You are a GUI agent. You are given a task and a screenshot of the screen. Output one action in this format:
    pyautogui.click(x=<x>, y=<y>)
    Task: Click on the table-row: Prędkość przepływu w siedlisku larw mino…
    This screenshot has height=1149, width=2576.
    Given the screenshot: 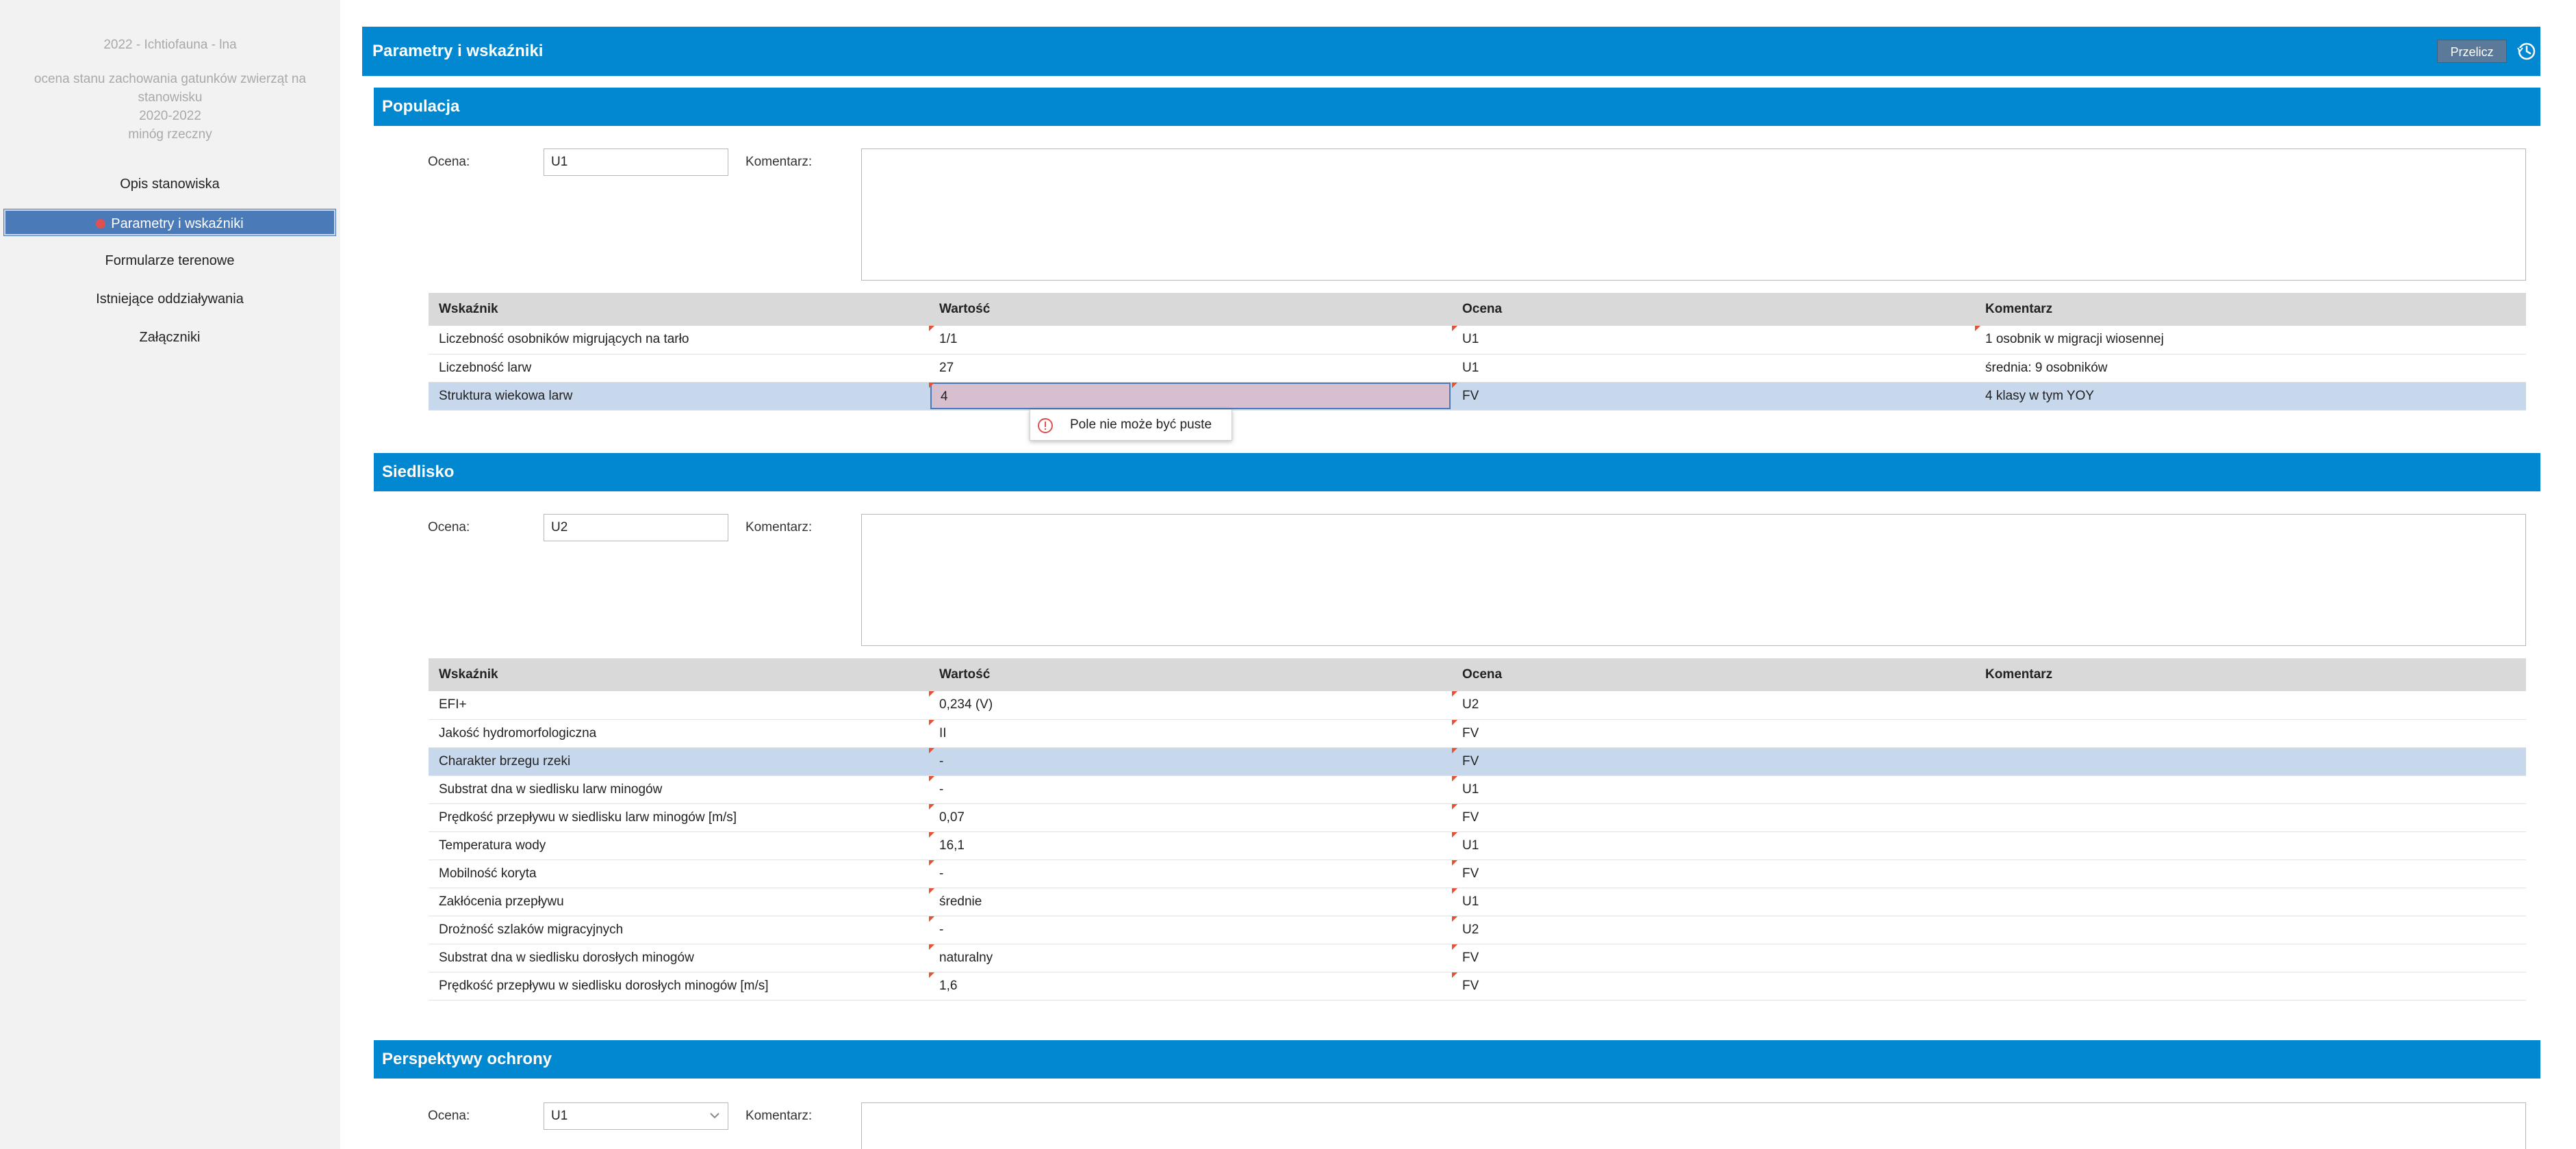 What is the action you would take?
    pyautogui.click(x=1477, y=817)
    